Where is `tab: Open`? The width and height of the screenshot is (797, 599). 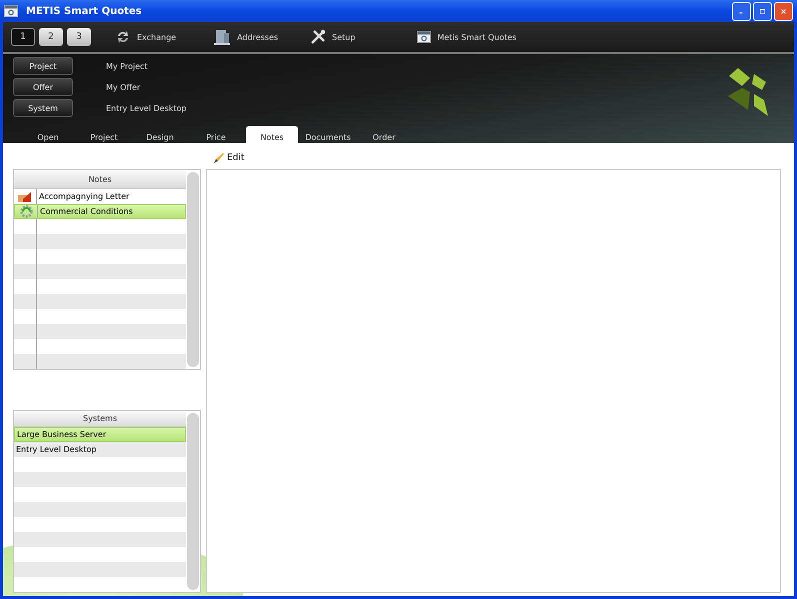 tab: Open is located at coordinates (48, 134).